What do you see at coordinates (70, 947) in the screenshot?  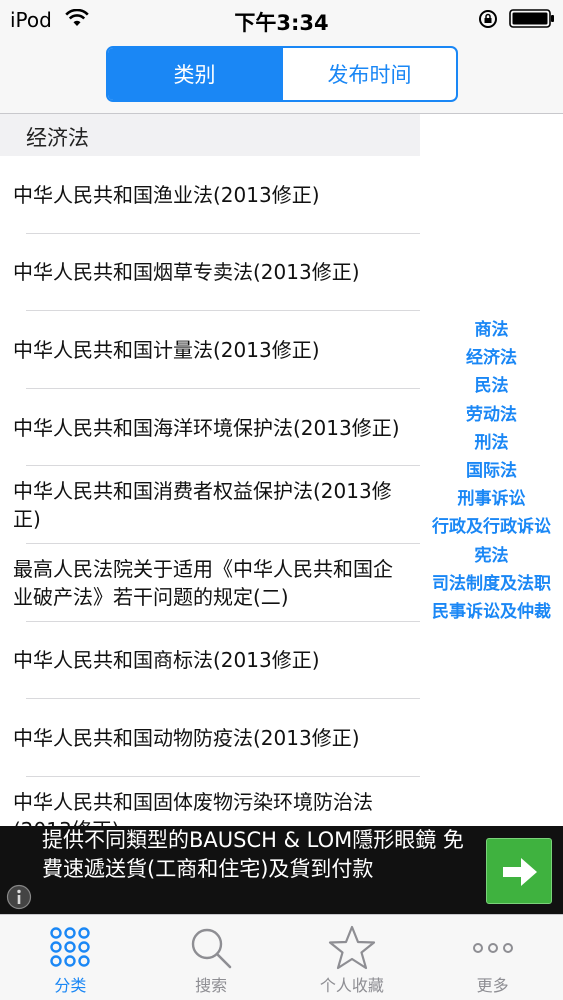 I see `grid-icon` at bounding box center [70, 947].